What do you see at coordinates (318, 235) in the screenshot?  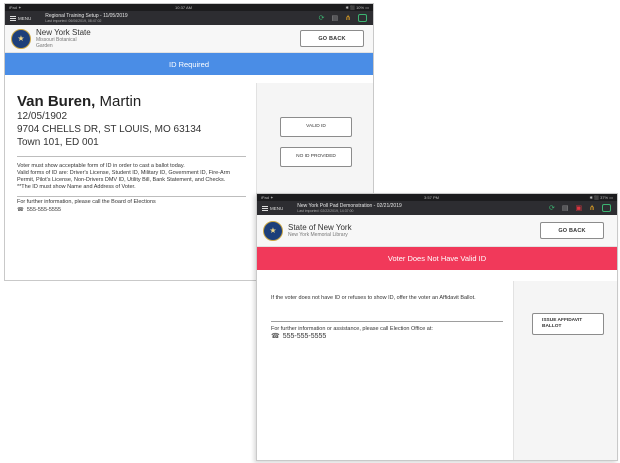 I see `venue-sub-line: New York Memorial Library` at bounding box center [318, 235].